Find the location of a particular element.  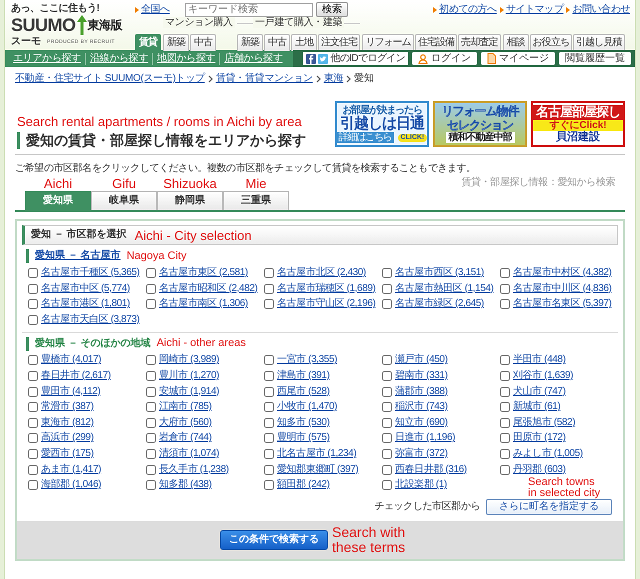

city-link: 津島市 (391) is located at coordinates (303, 376).